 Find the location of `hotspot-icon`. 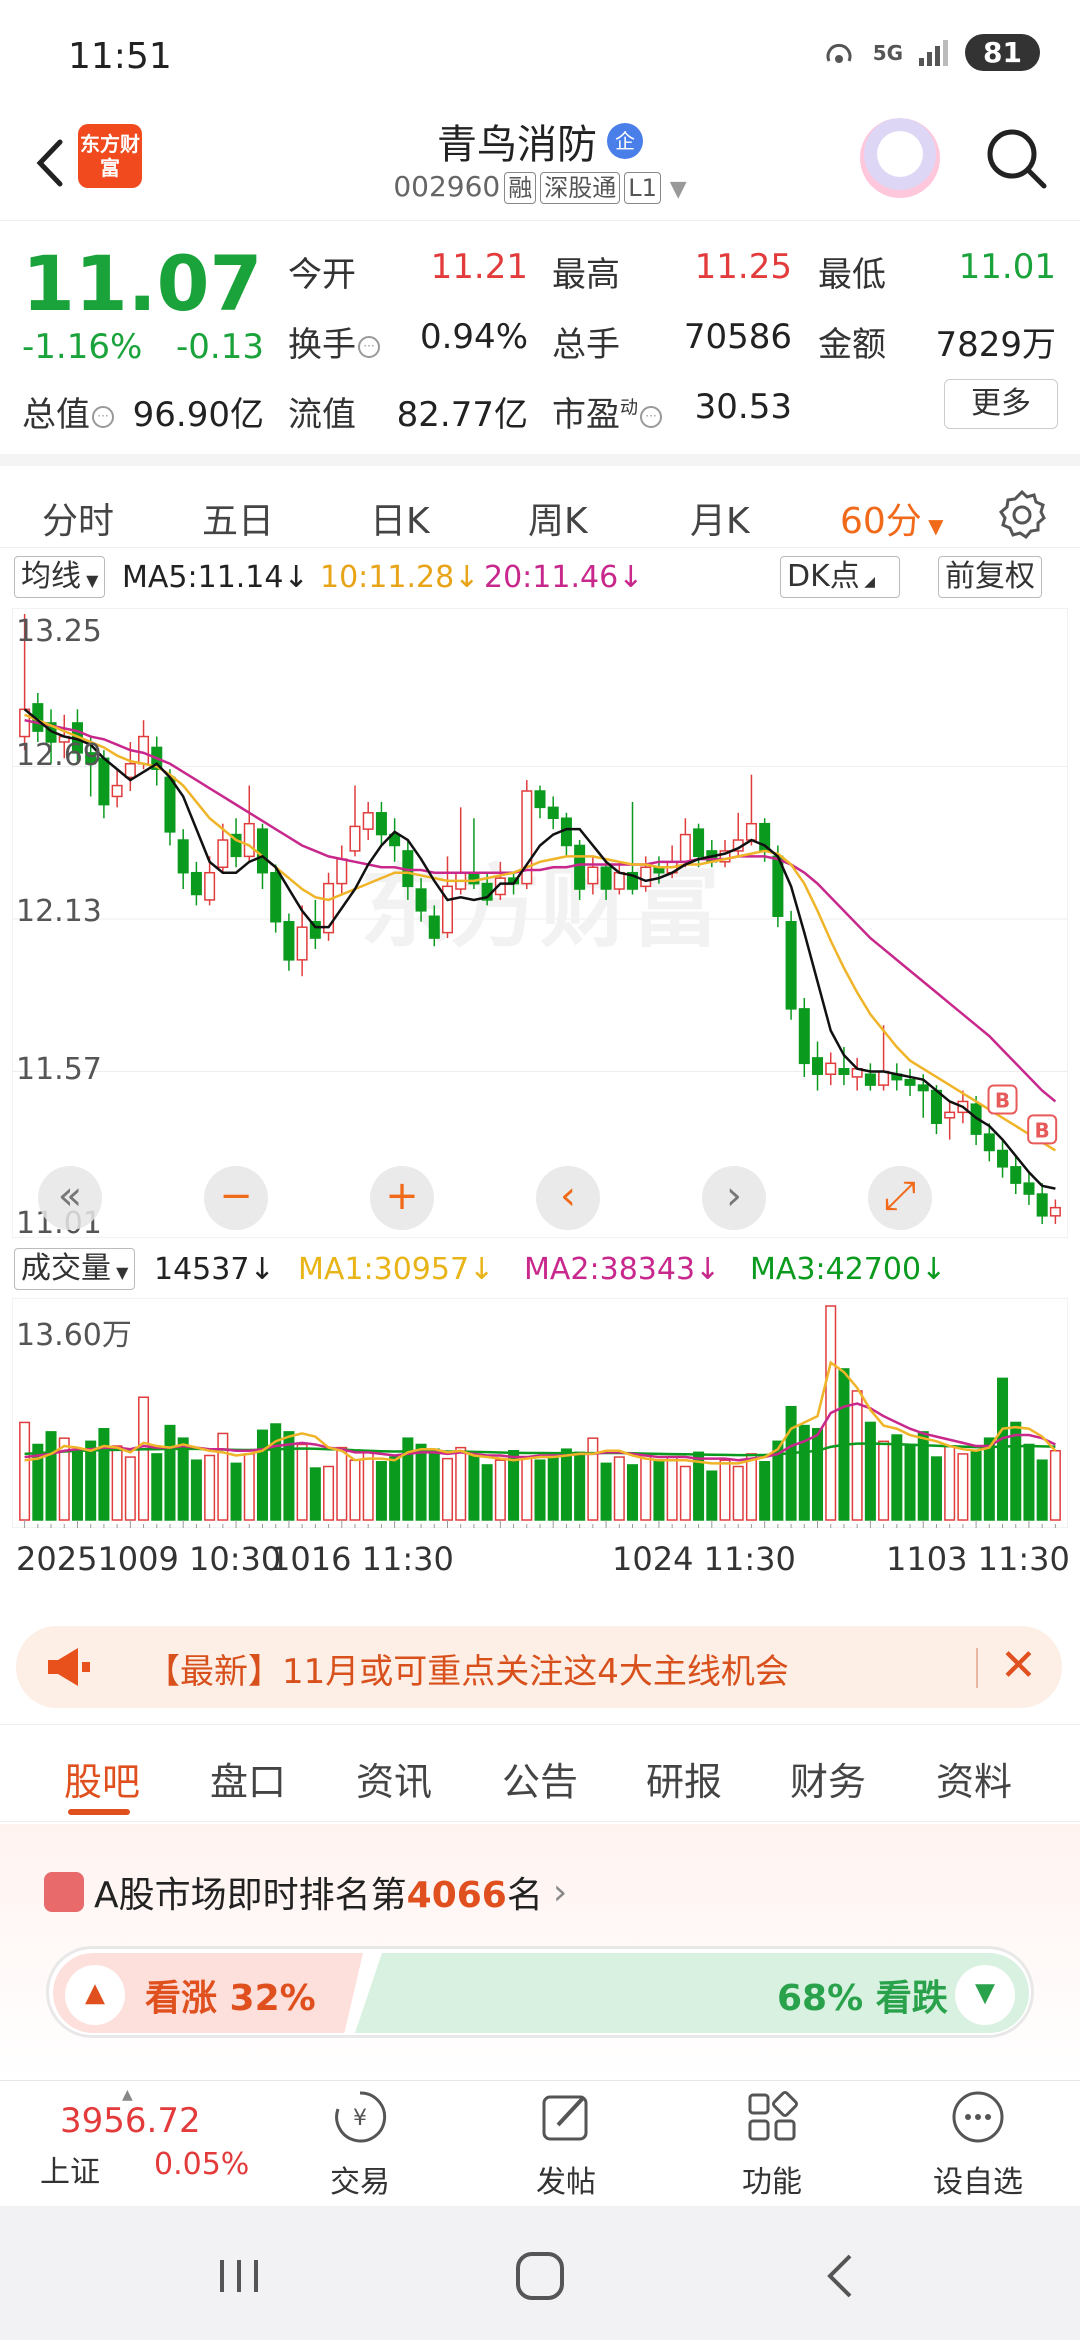

hotspot-icon is located at coordinates (839, 53).